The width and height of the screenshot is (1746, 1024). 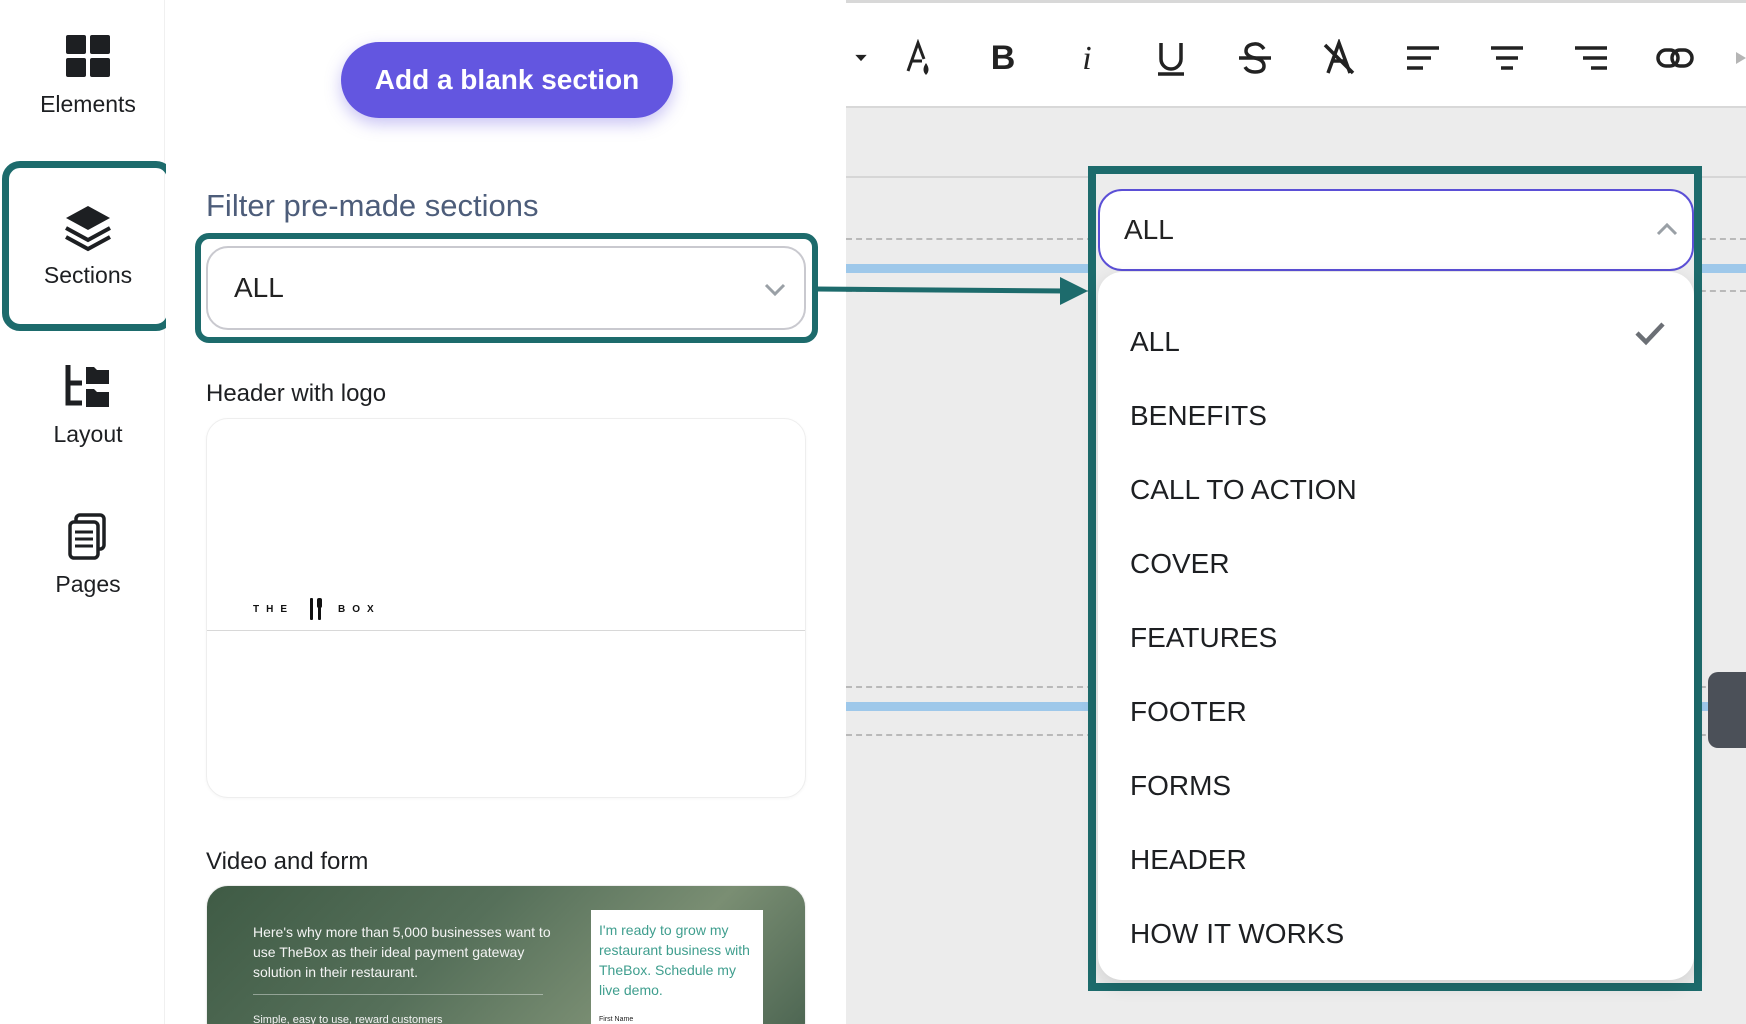 What do you see at coordinates (259, 287) in the screenshot?
I see `filter-select-value: ALL` at bounding box center [259, 287].